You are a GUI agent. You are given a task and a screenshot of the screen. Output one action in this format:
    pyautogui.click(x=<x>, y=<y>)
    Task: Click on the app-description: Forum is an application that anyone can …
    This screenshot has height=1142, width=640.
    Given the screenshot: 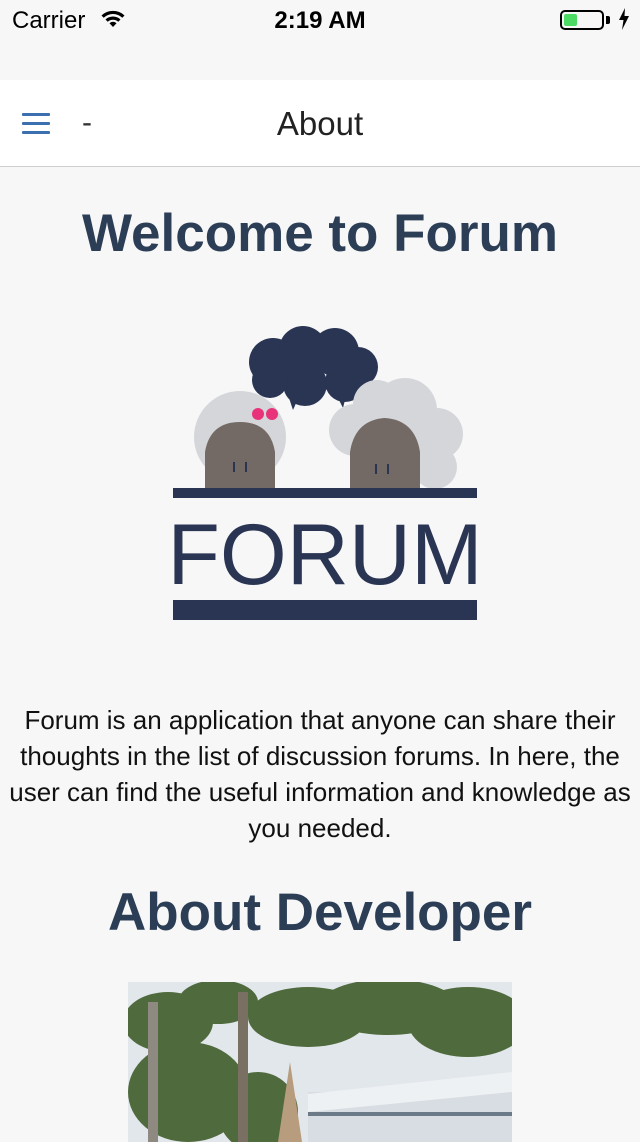 What is the action you would take?
    pyautogui.click(x=320, y=774)
    